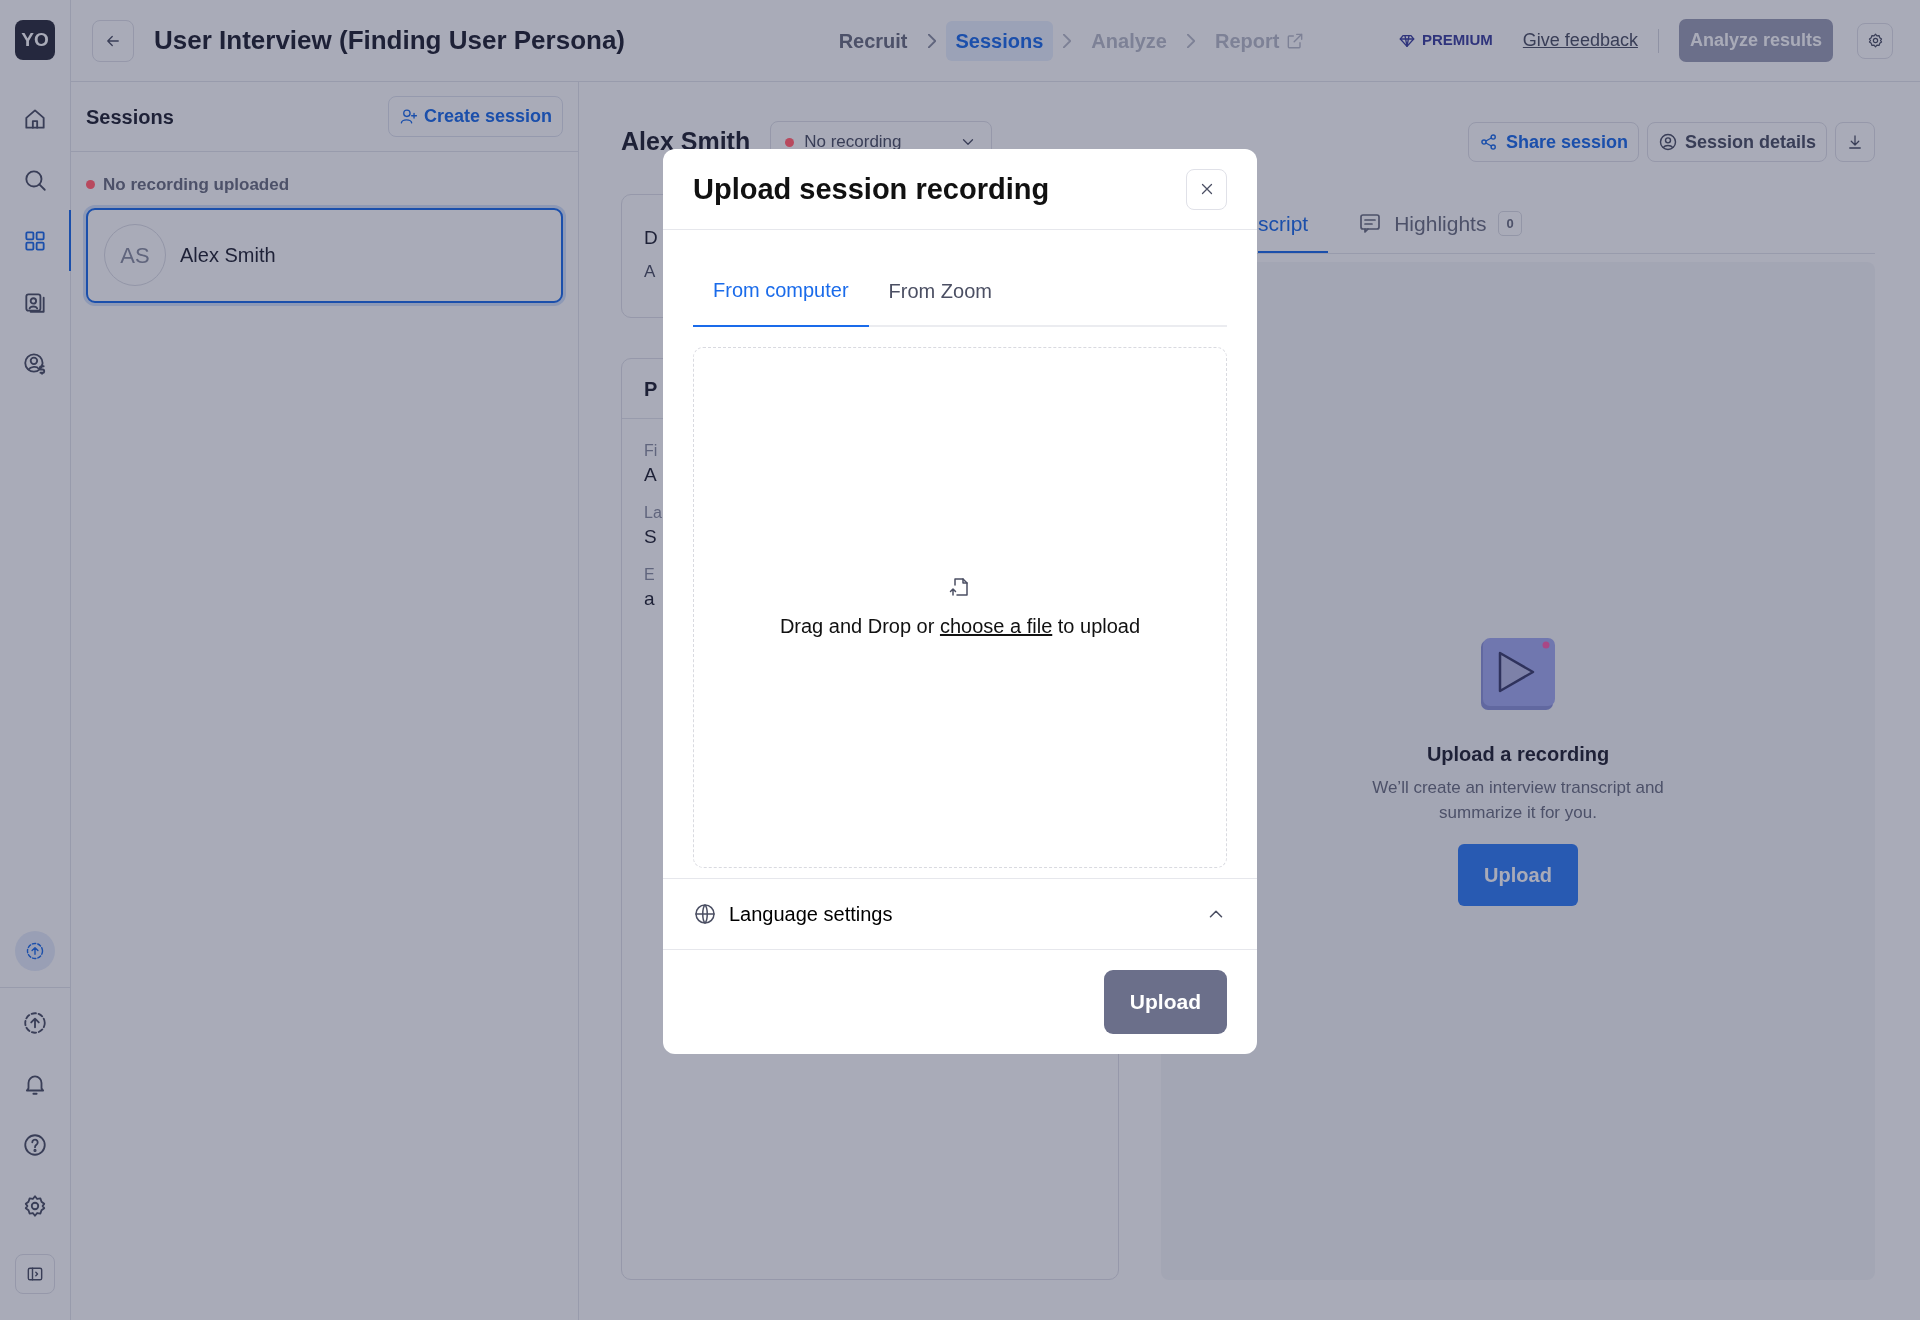 The image size is (1920, 1320). What do you see at coordinates (1446, 40) in the screenshot?
I see `premium-label: PREMIUM` at bounding box center [1446, 40].